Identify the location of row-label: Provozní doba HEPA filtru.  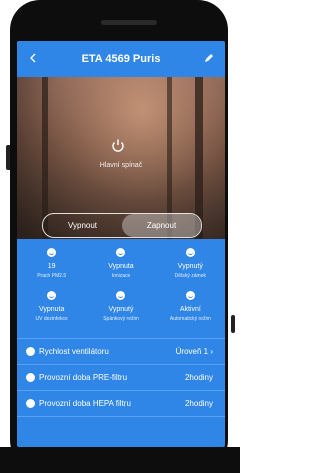
(85, 403).